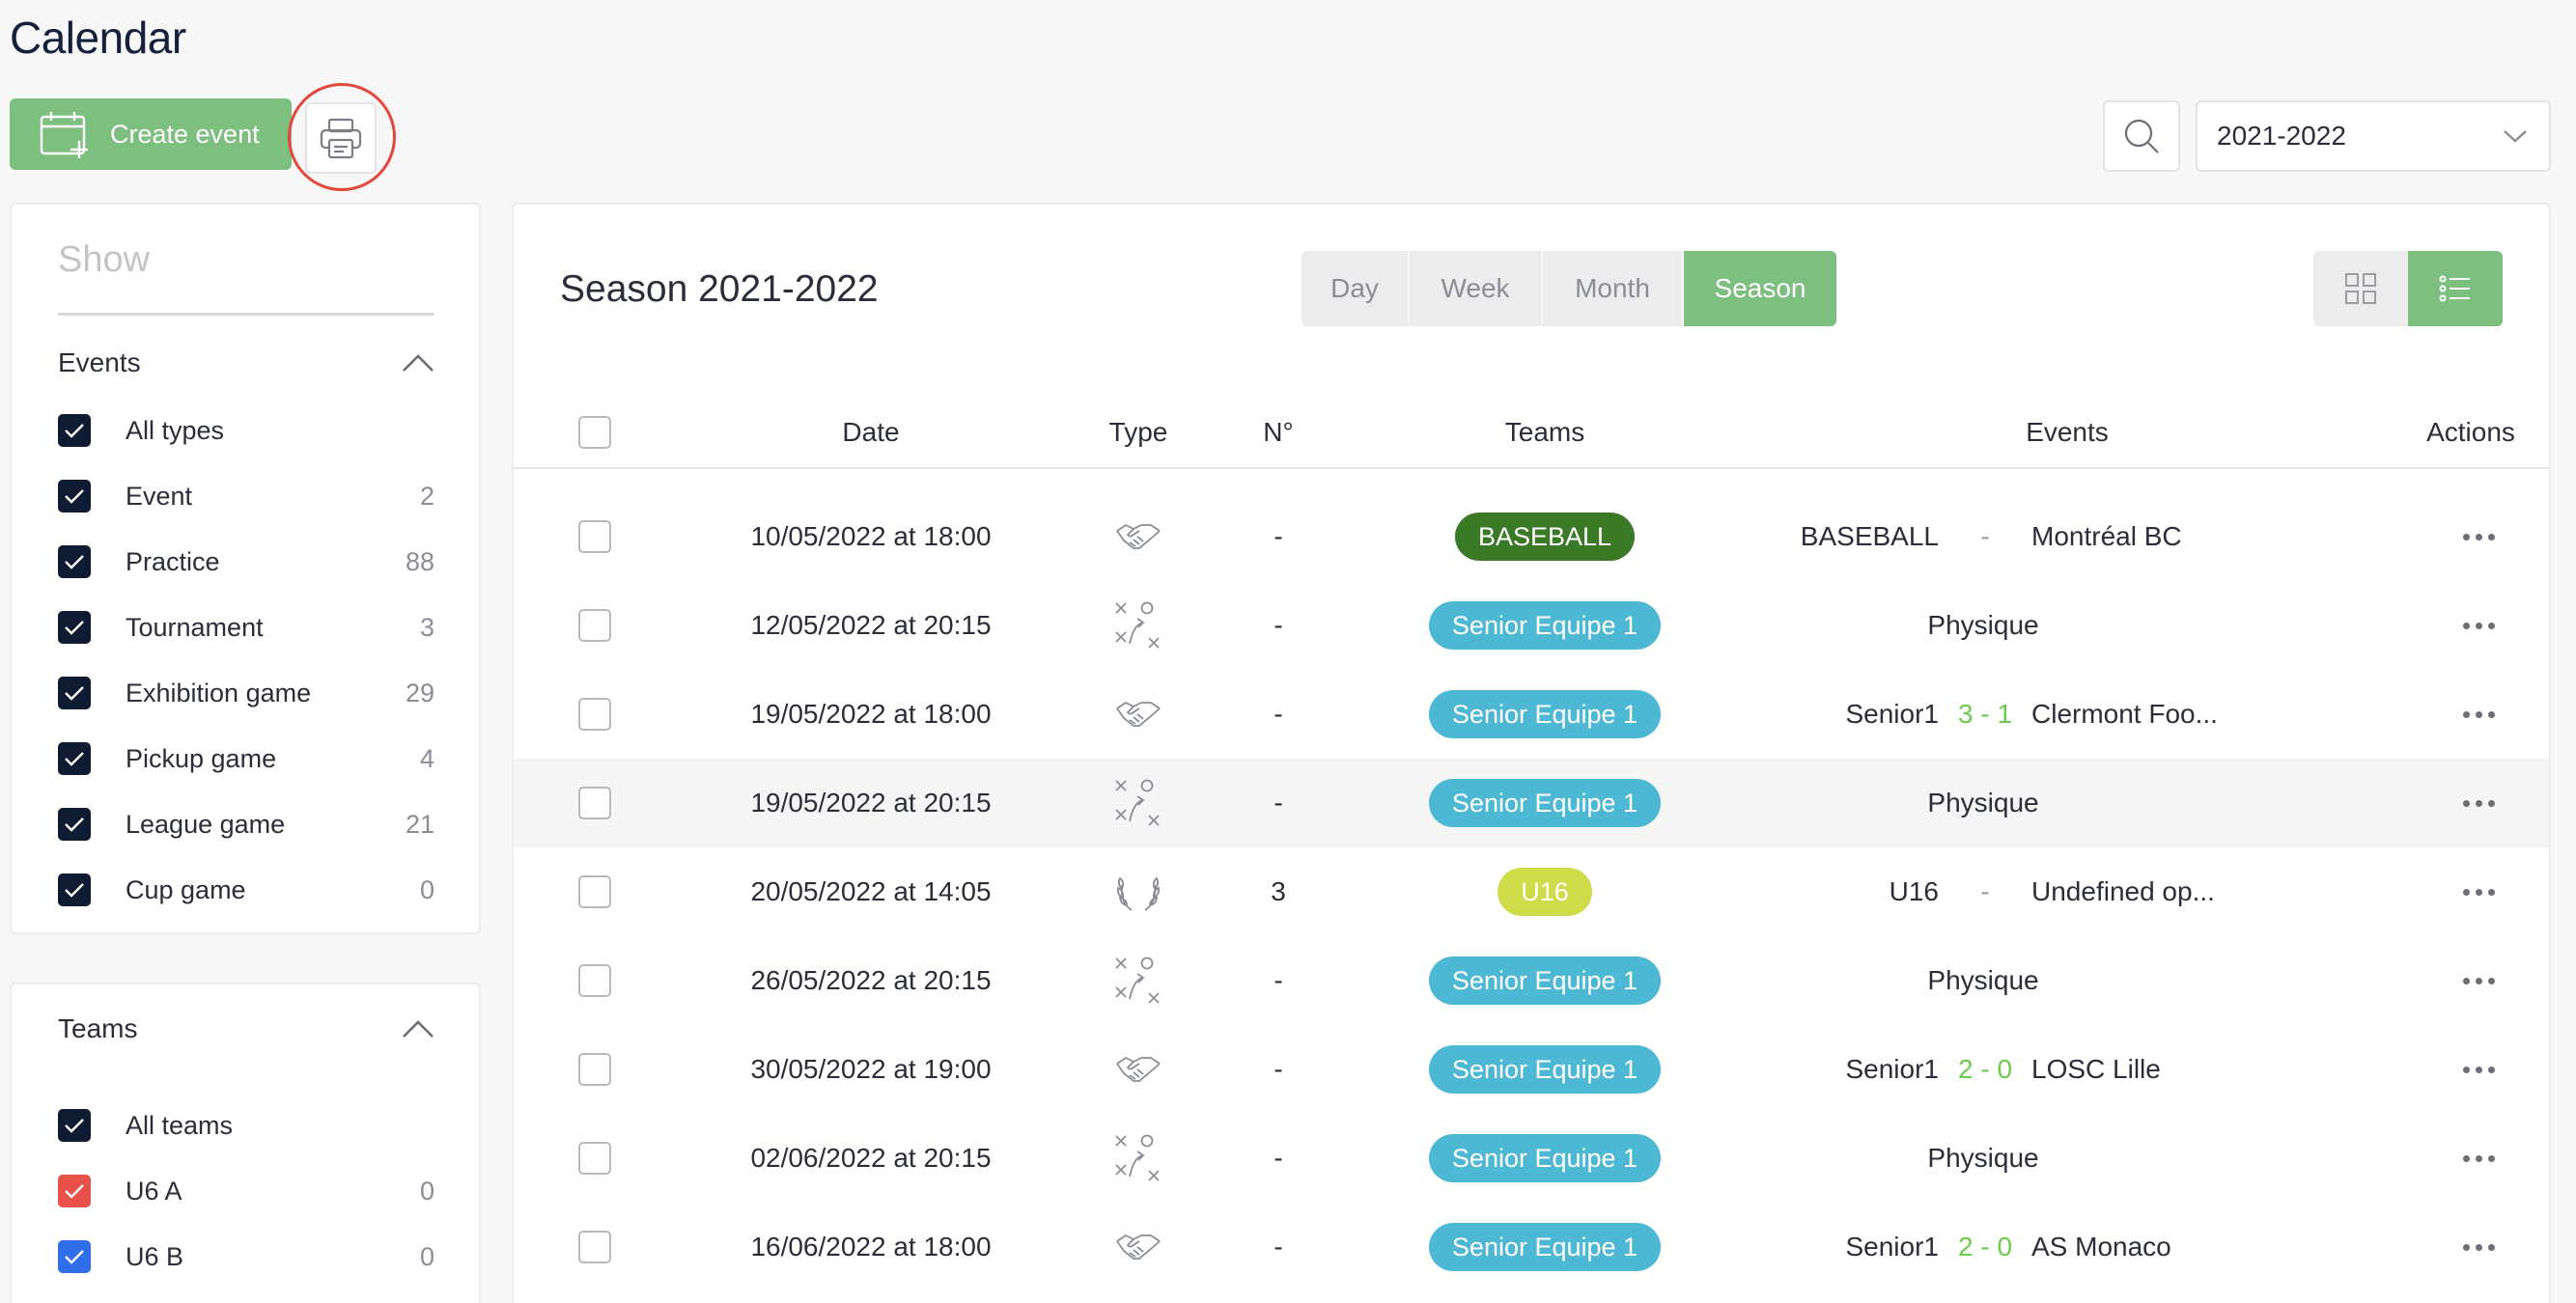  What do you see at coordinates (98, 1028) in the screenshot?
I see `teams-heading: Teams` at bounding box center [98, 1028].